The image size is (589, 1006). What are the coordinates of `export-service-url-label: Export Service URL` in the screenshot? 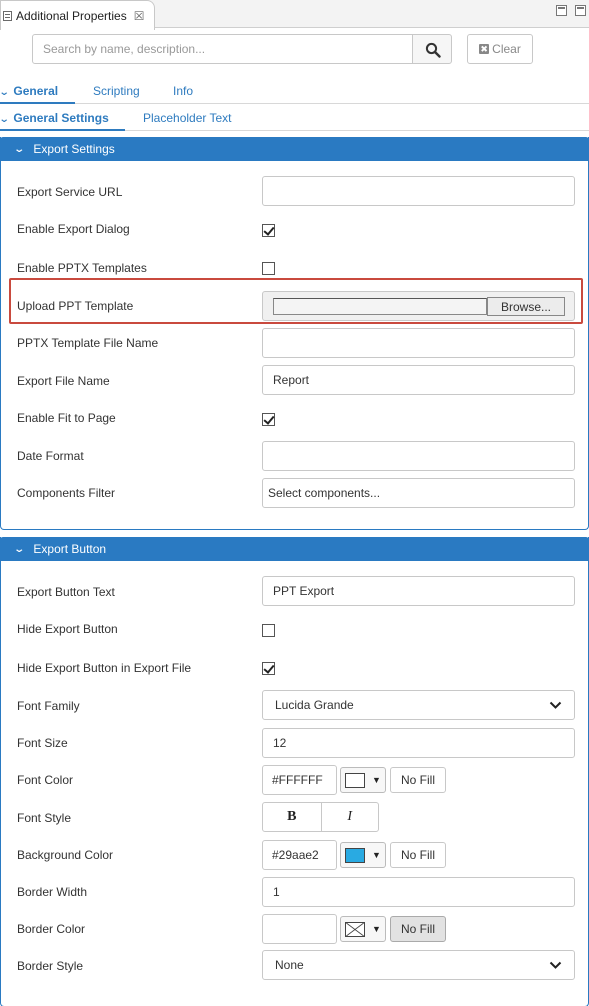 It's located at (70, 192).